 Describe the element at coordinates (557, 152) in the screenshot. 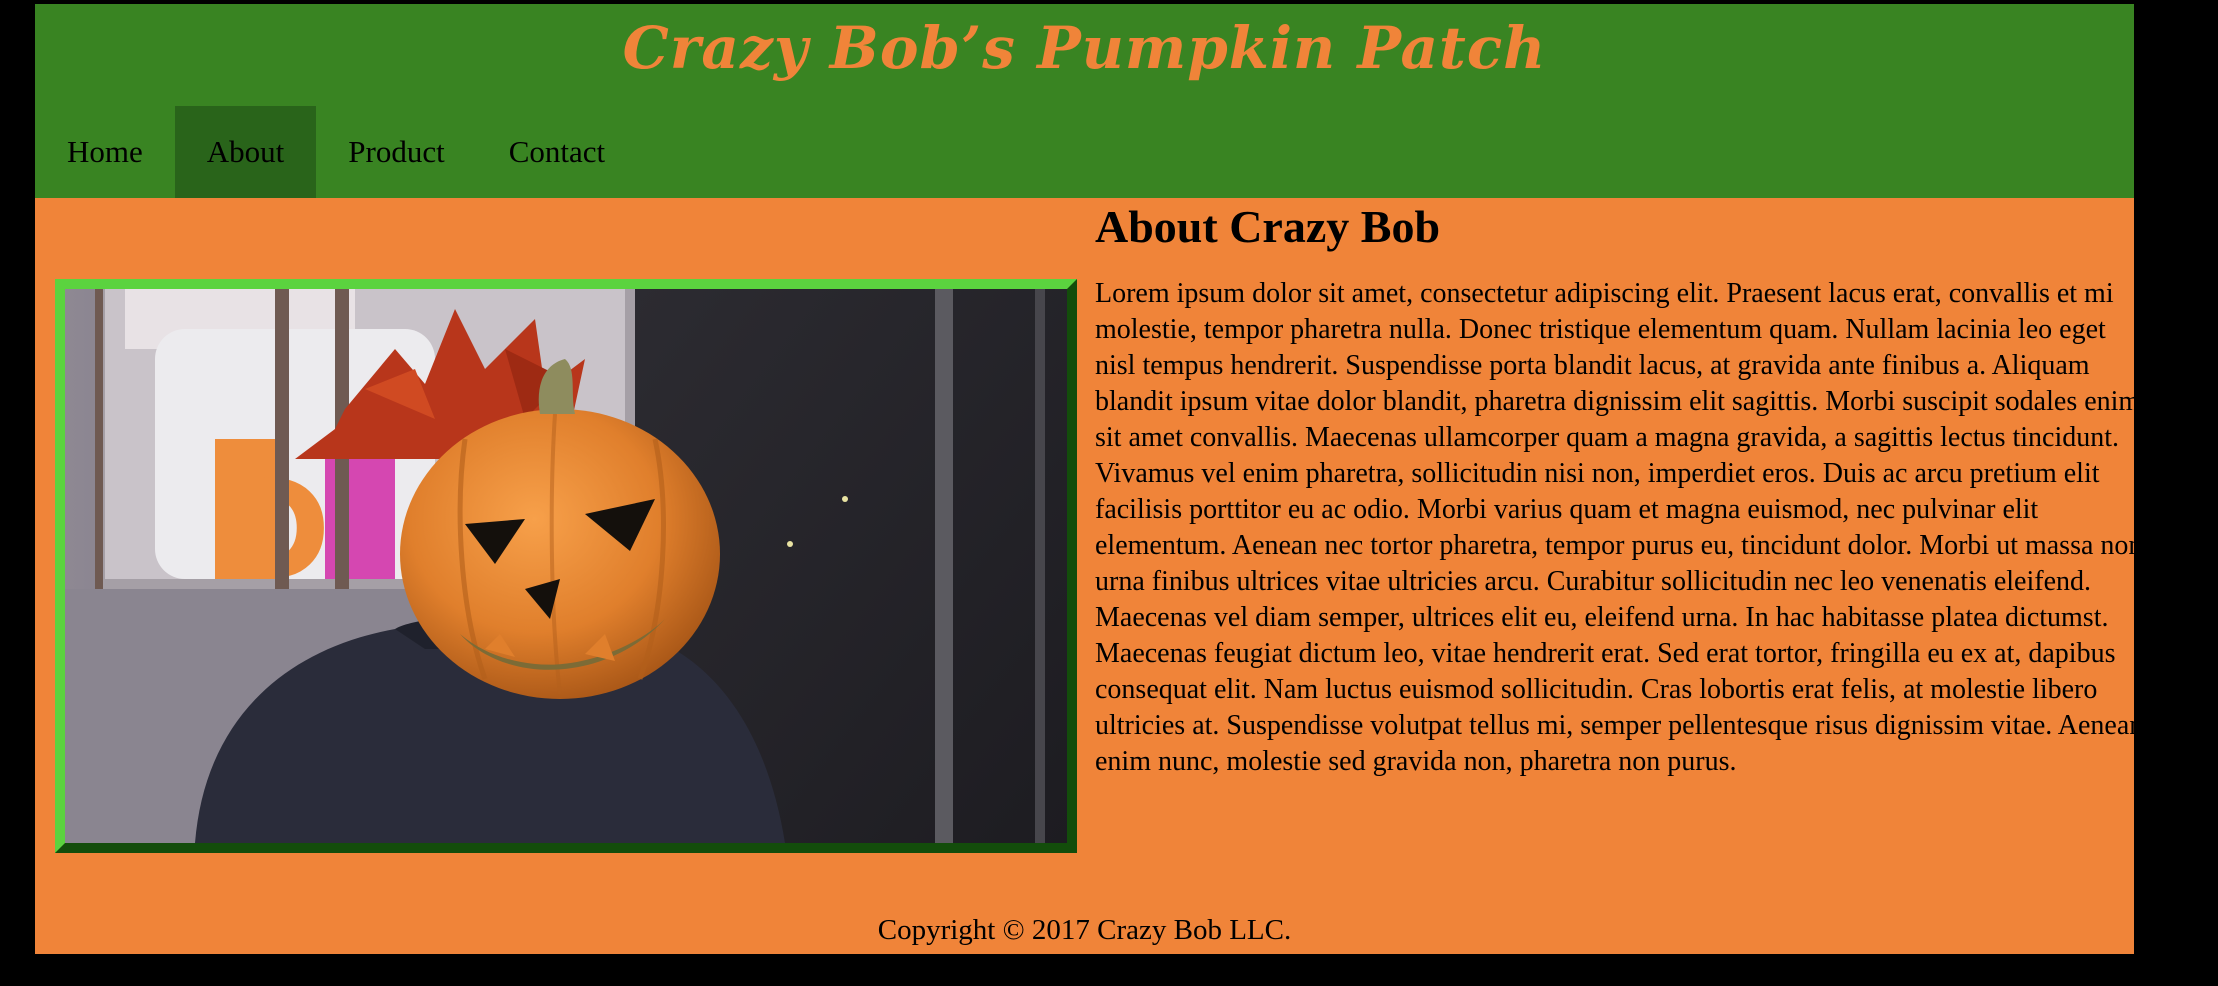

I see `nav-item-contact: Contact` at that location.